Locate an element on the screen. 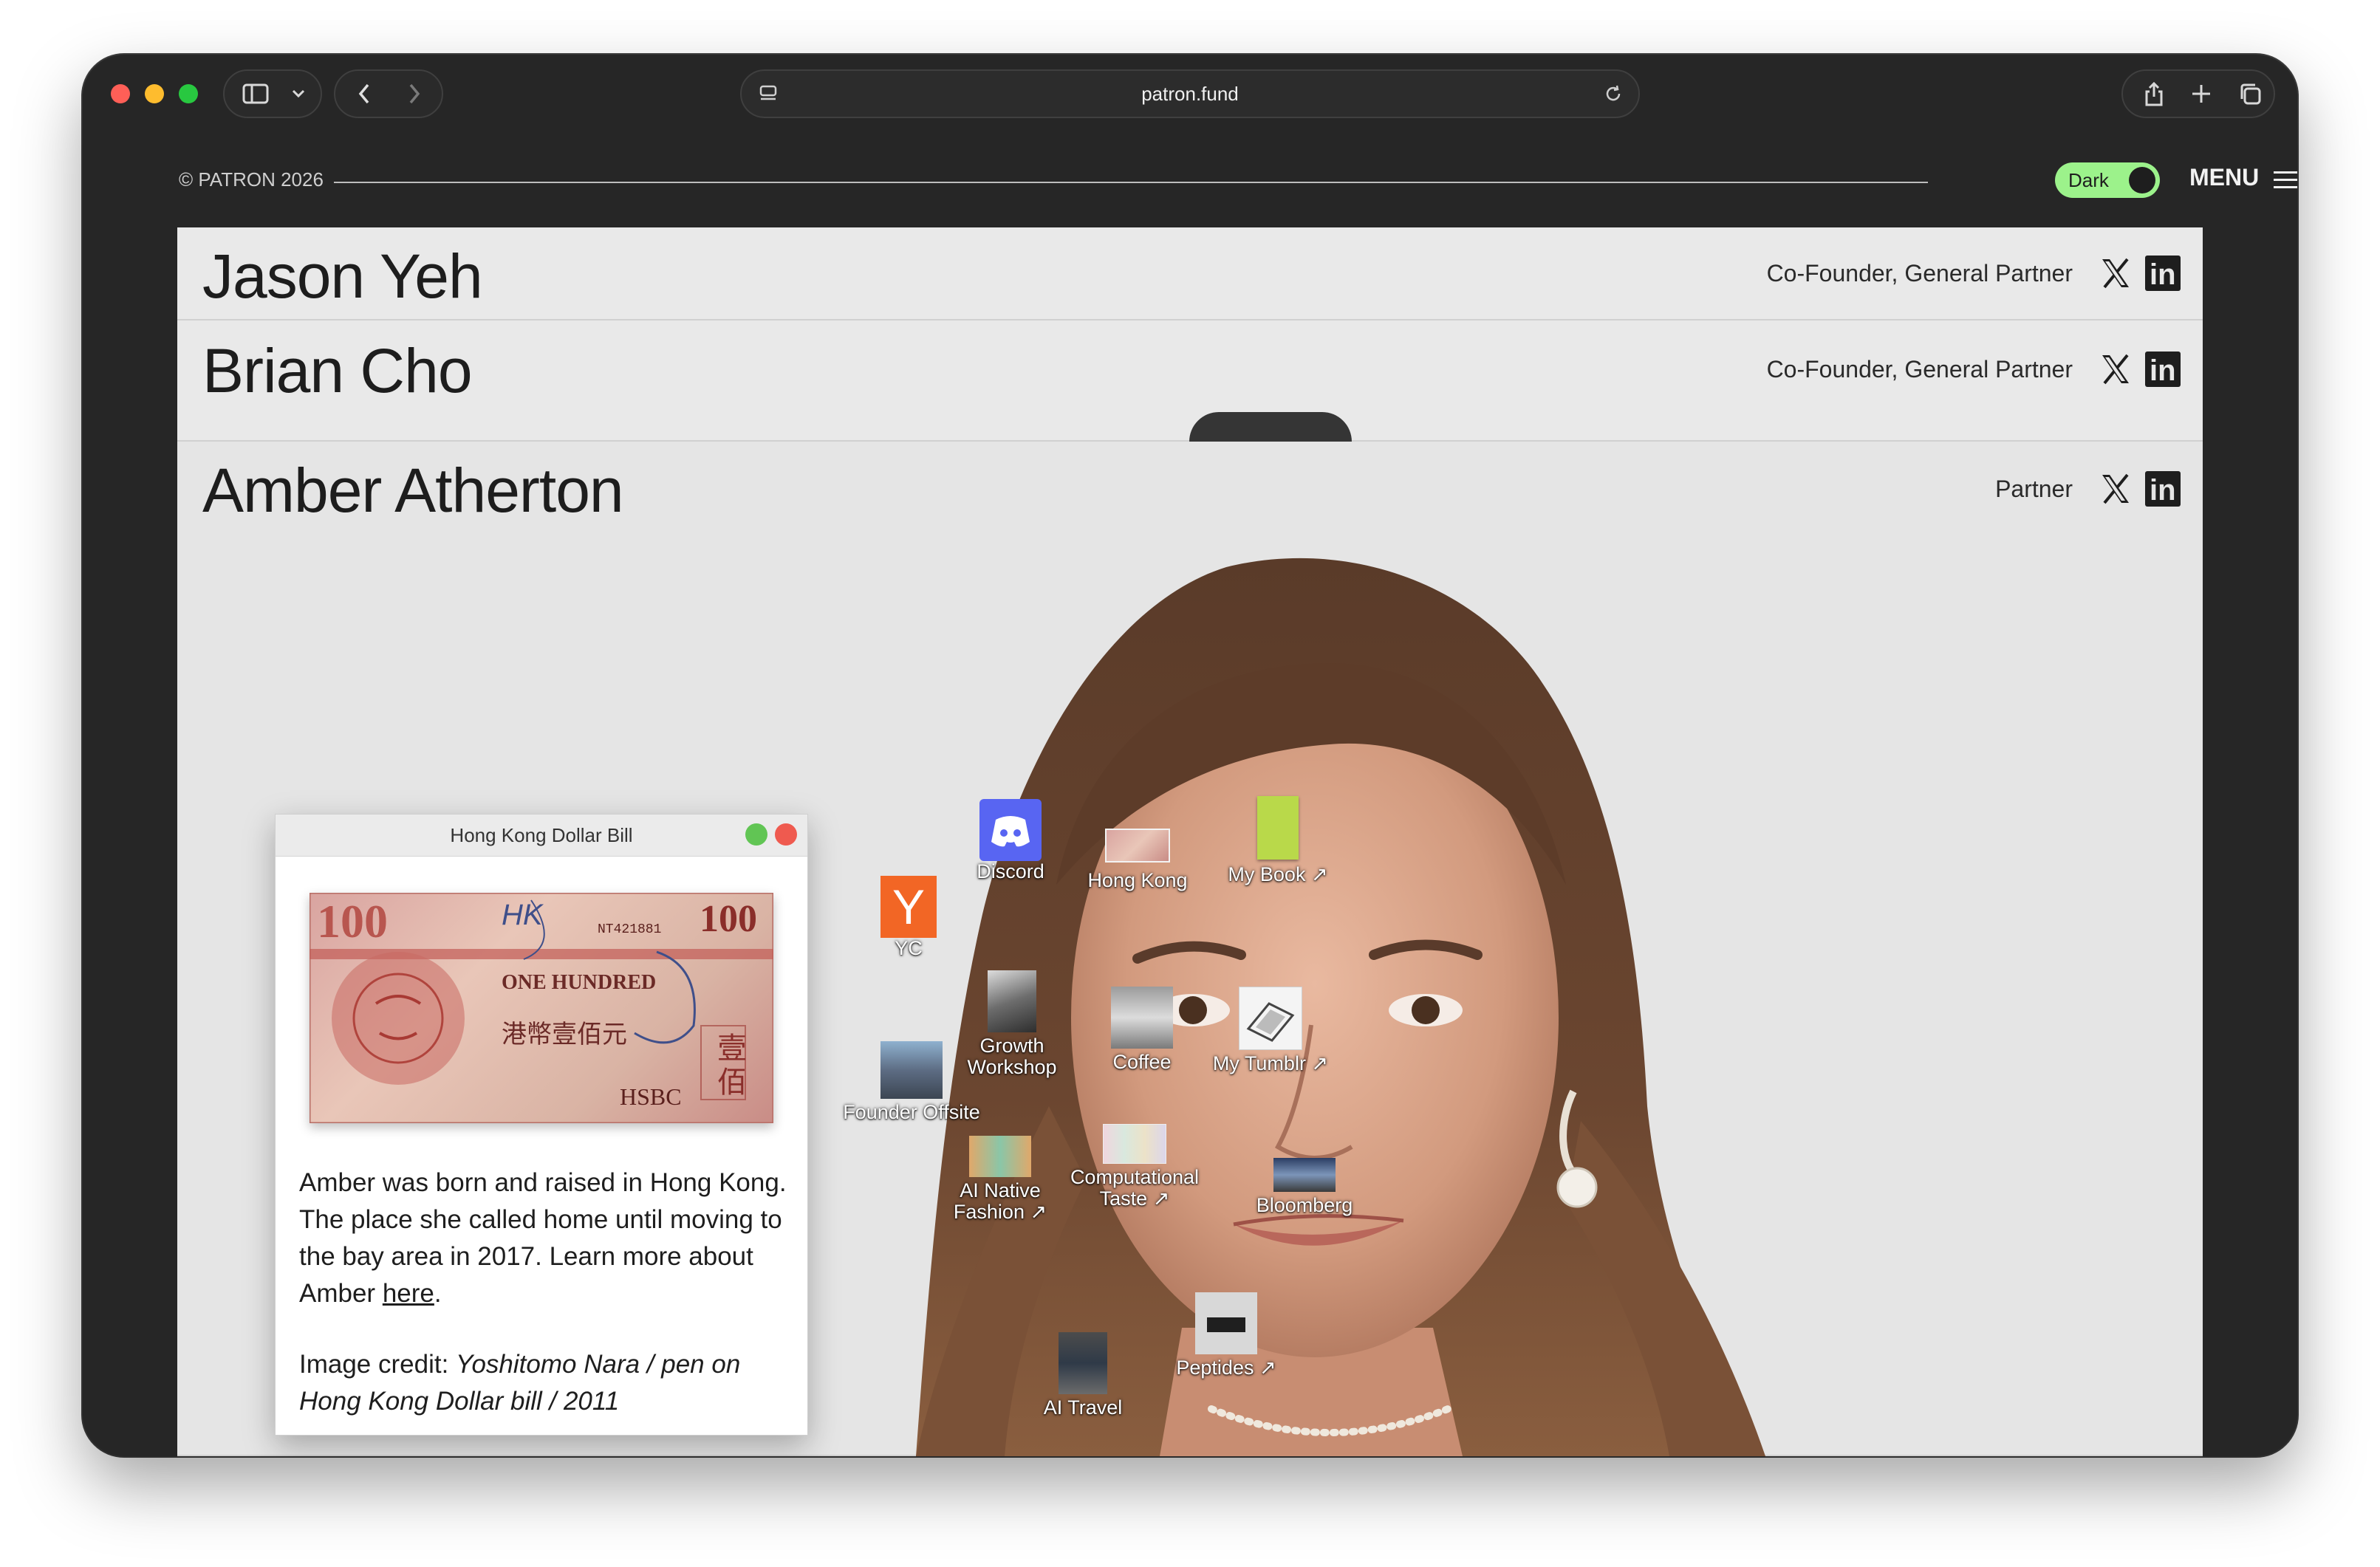 This screenshot has height=1567, width=2380. desktop-icon-ai-native-fashion: AI Native Fashion ↗ is located at coordinates (1000, 1179).